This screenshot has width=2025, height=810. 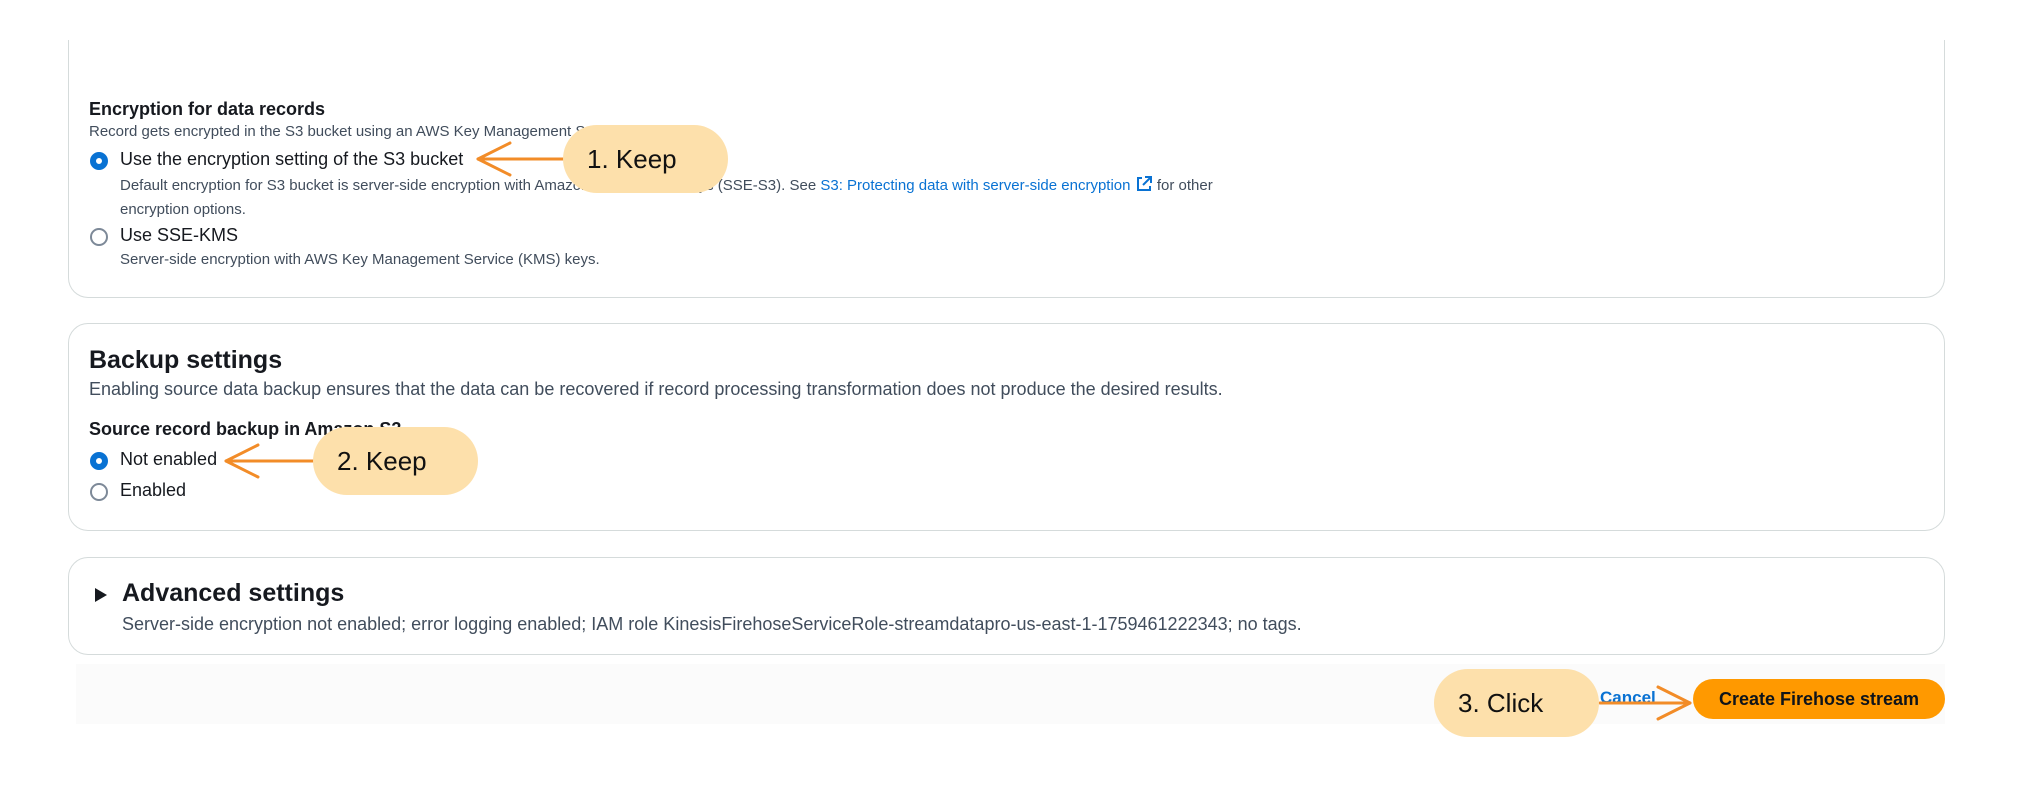 I want to click on arrow-step3, so click(x=1645, y=703).